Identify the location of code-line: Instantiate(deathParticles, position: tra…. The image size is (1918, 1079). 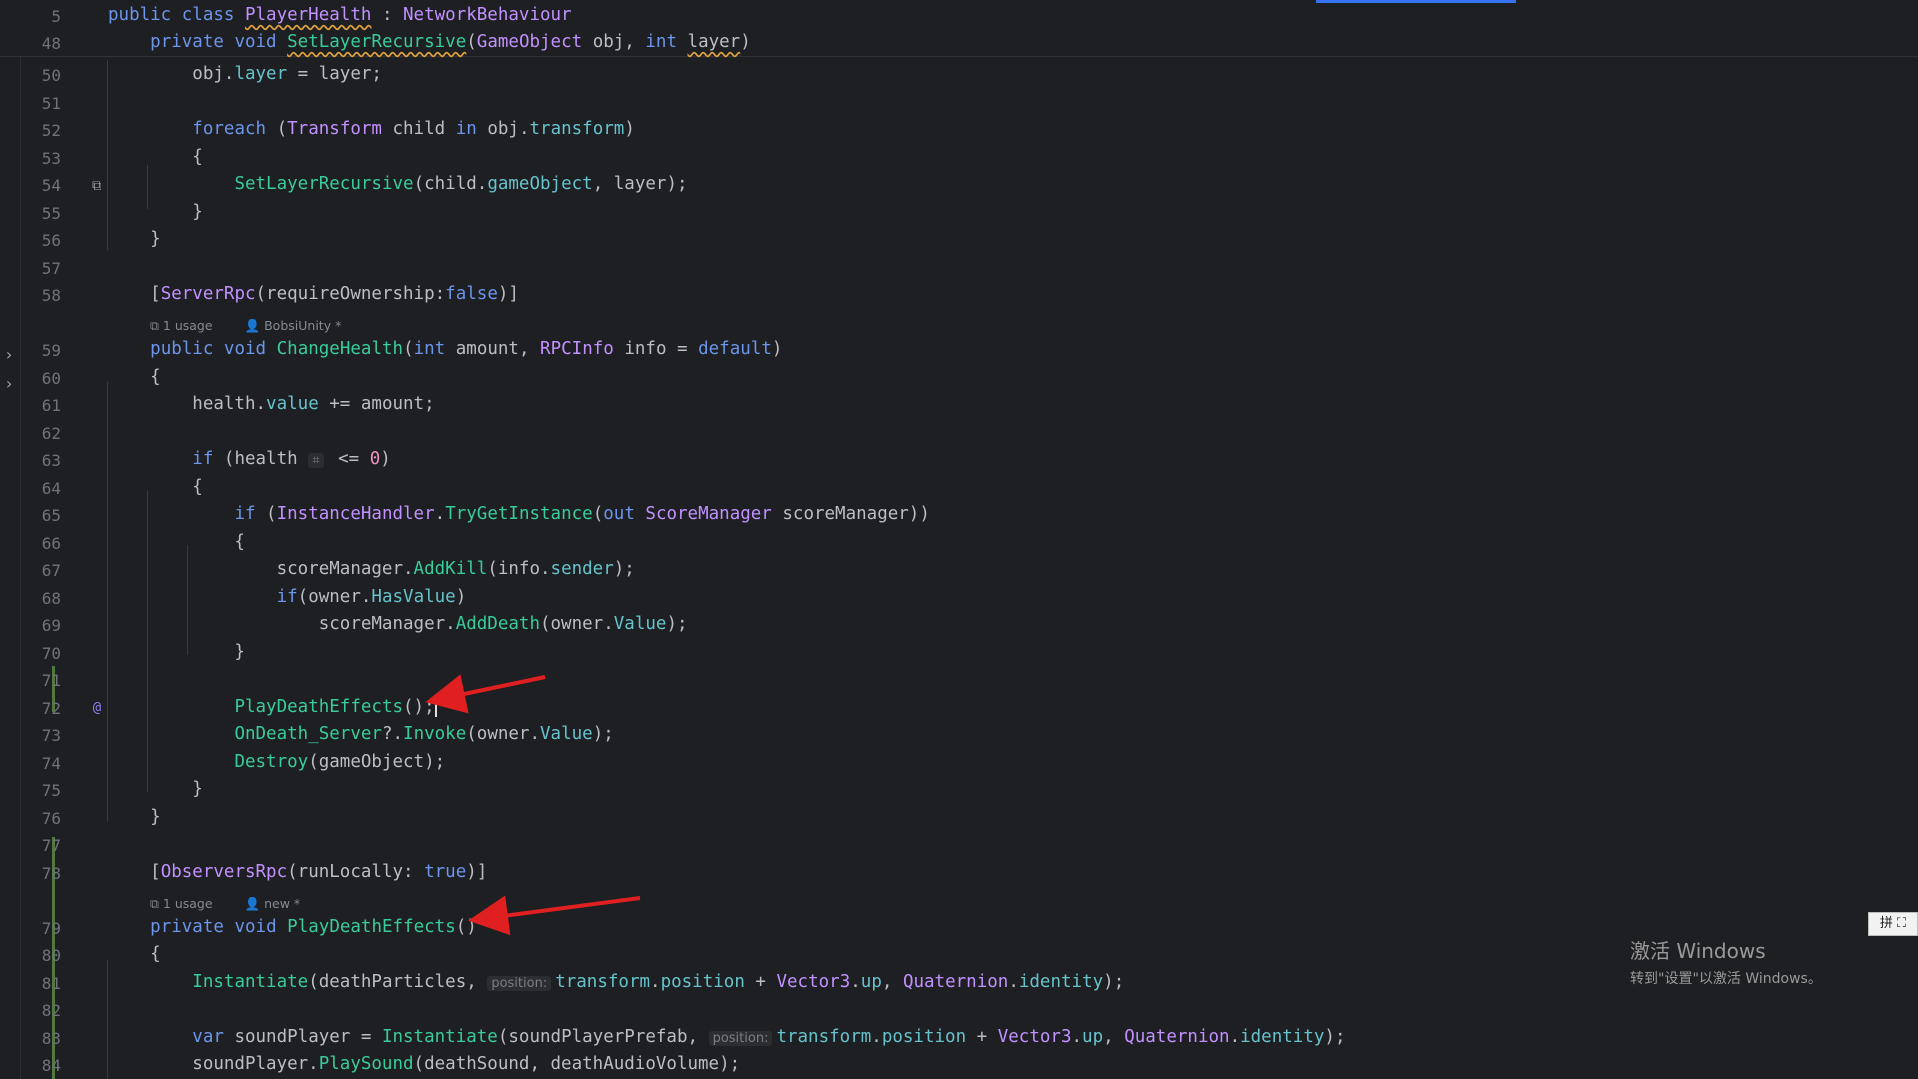
(616, 982).